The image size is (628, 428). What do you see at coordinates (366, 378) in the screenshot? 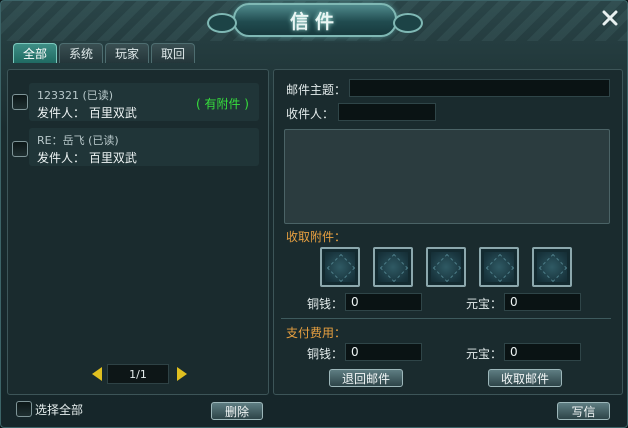
I see `return-mail-button: 退回邮件` at bounding box center [366, 378].